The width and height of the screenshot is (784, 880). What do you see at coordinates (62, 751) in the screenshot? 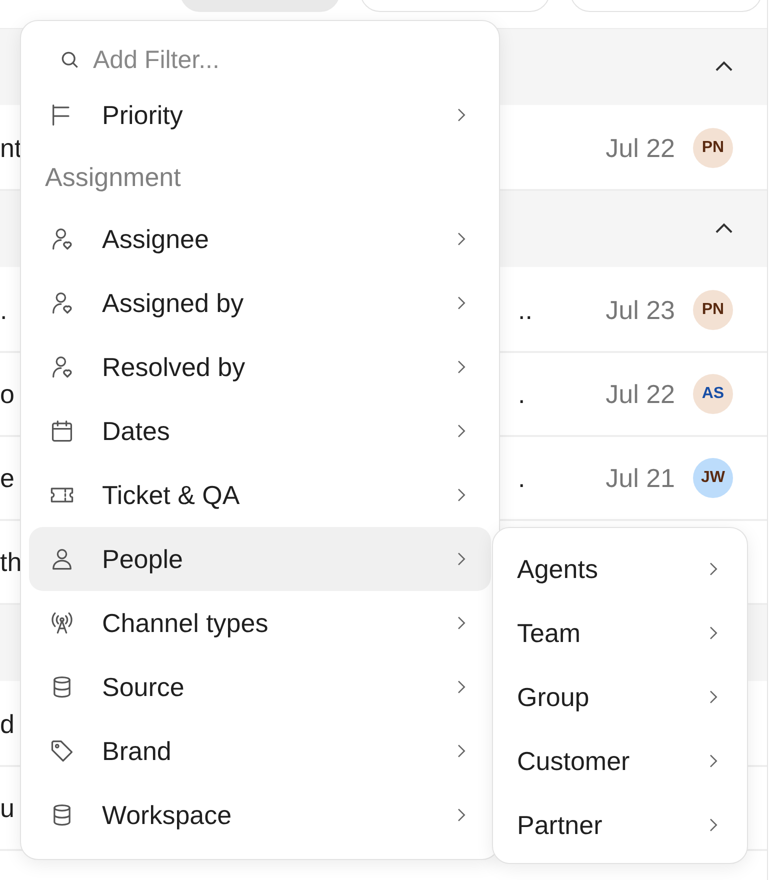
I see `tag-icon` at bounding box center [62, 751].